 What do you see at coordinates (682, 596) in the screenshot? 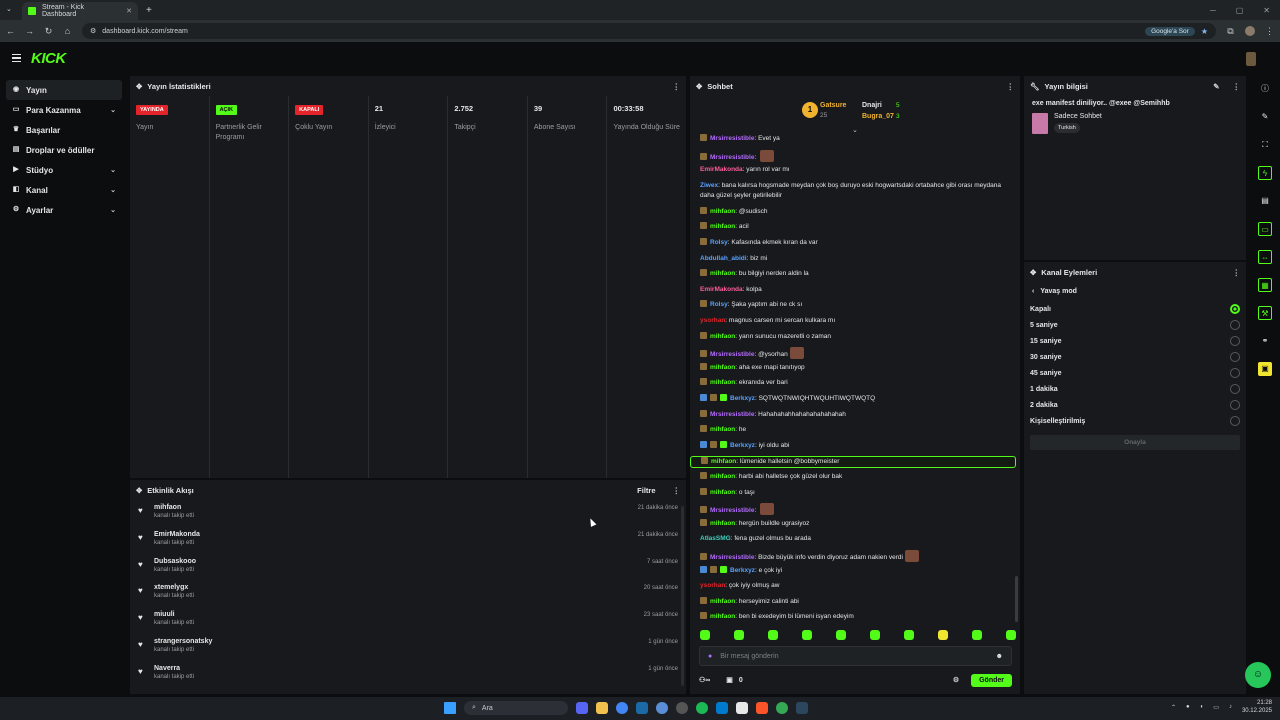
I see `activity-scrollbar` at bounding box center [682, 596].